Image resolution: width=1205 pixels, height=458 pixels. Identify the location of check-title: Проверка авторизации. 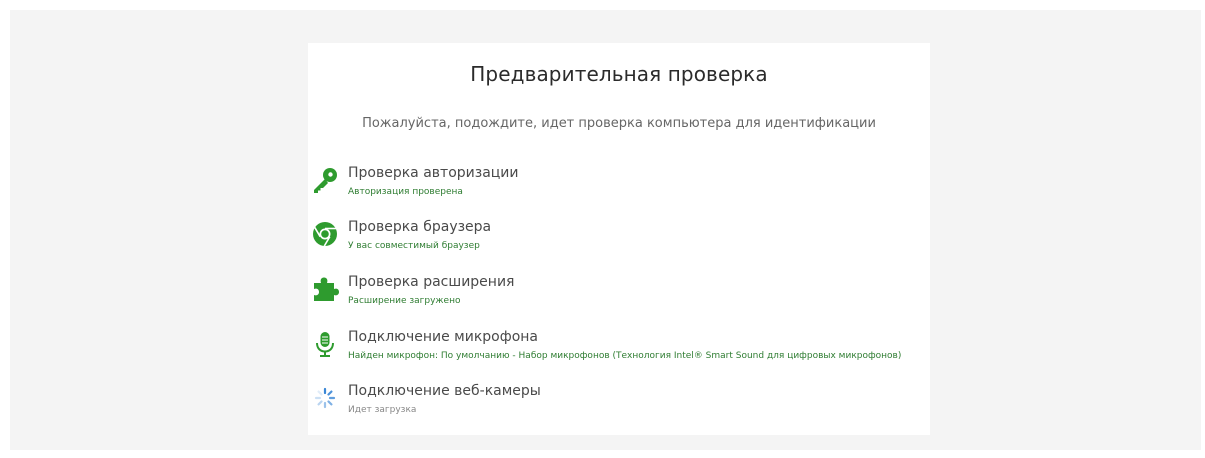
(433, 173).